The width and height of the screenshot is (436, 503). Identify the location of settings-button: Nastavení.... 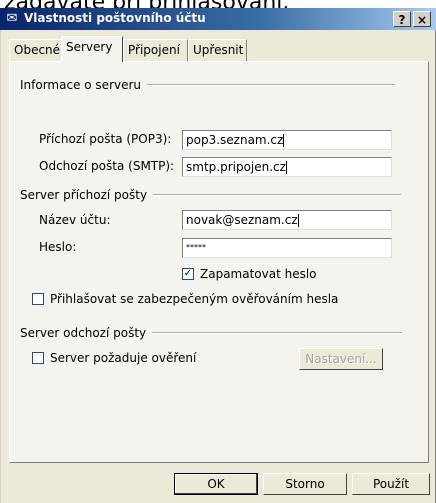
(341, 359).